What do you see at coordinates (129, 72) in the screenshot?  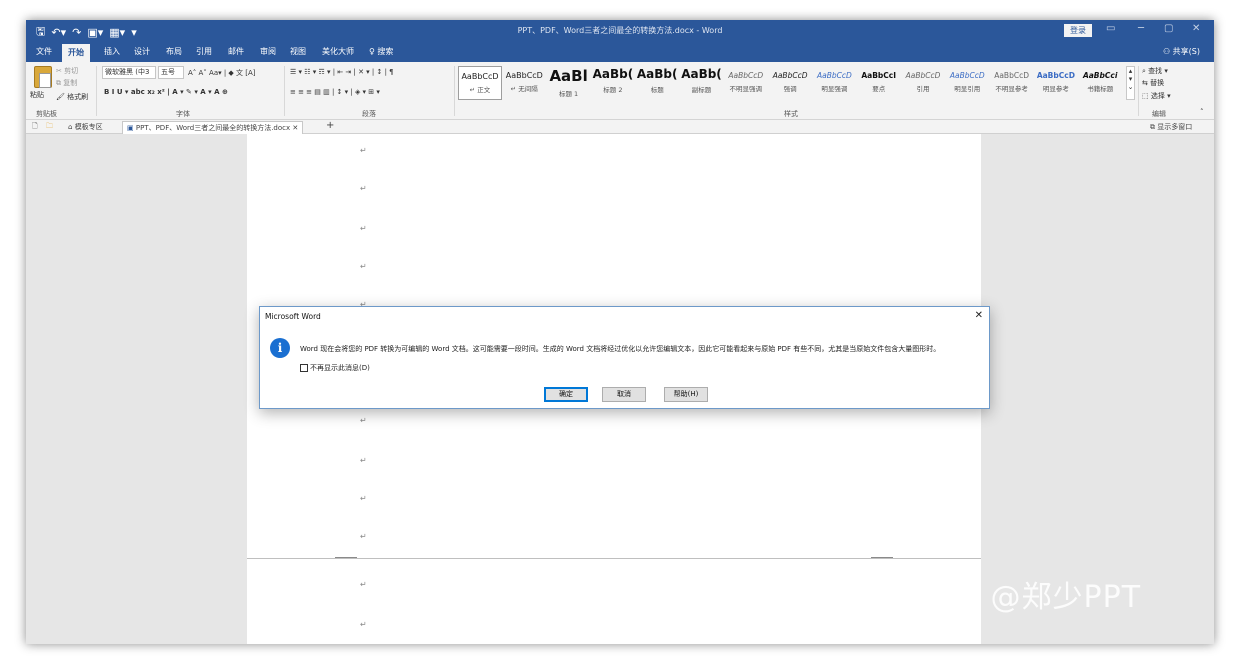 I see `font-name-select: 微软雅黑 (中3` at bounding box center [129, 72].